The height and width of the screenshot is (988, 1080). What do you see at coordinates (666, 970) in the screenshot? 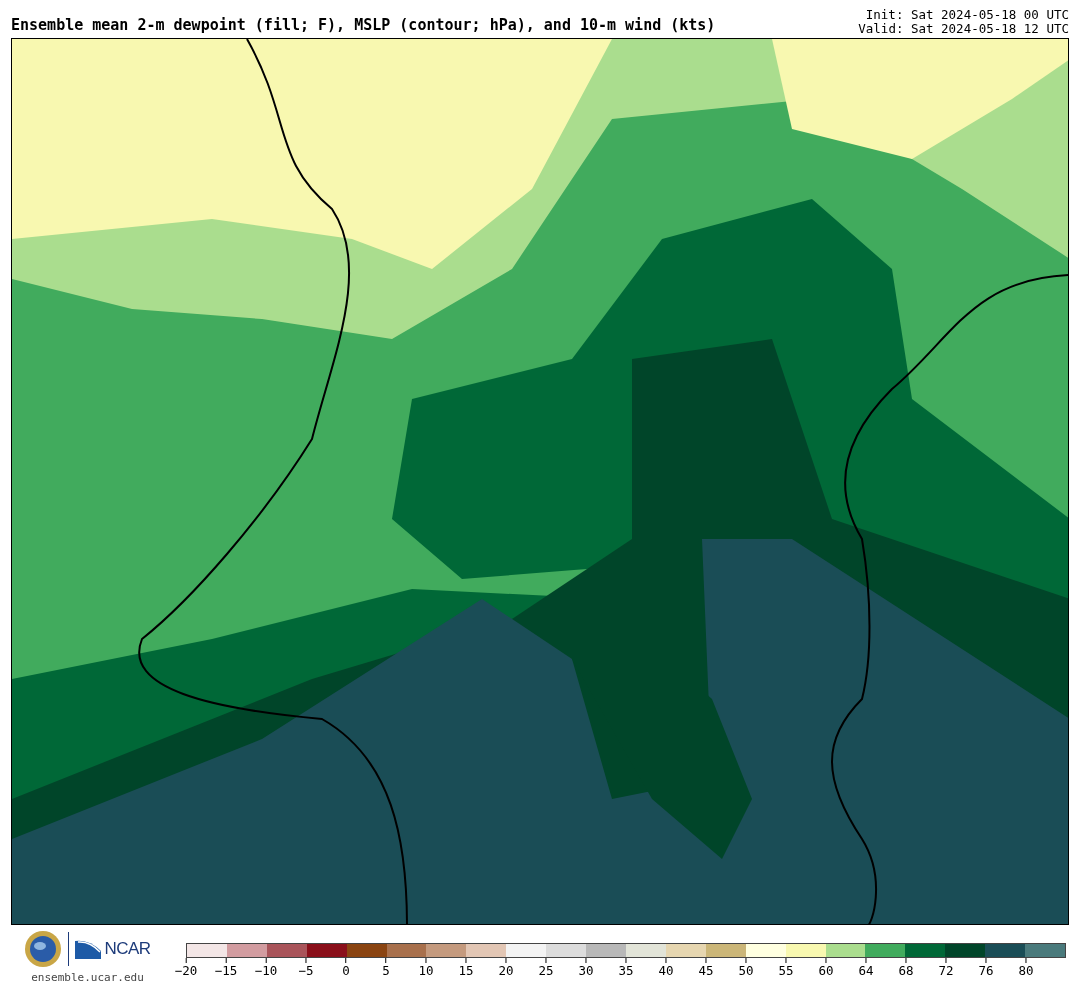
I see `tick-label: 40` at bounding box center [666, 970].